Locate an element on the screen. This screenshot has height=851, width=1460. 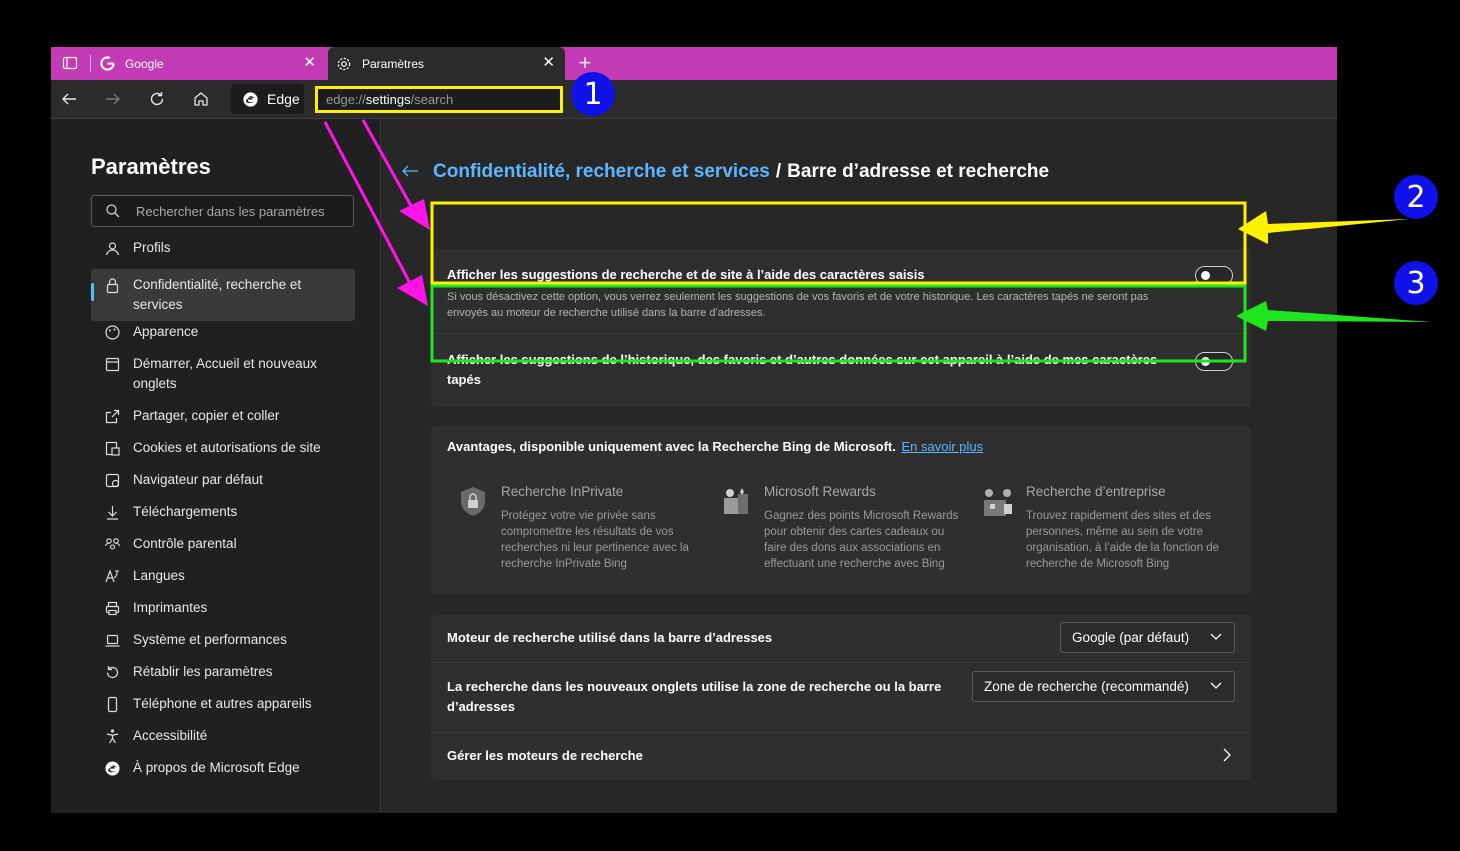
sidebar-item-13: Rétablir les paramètres is located at coordinates (223, 672).